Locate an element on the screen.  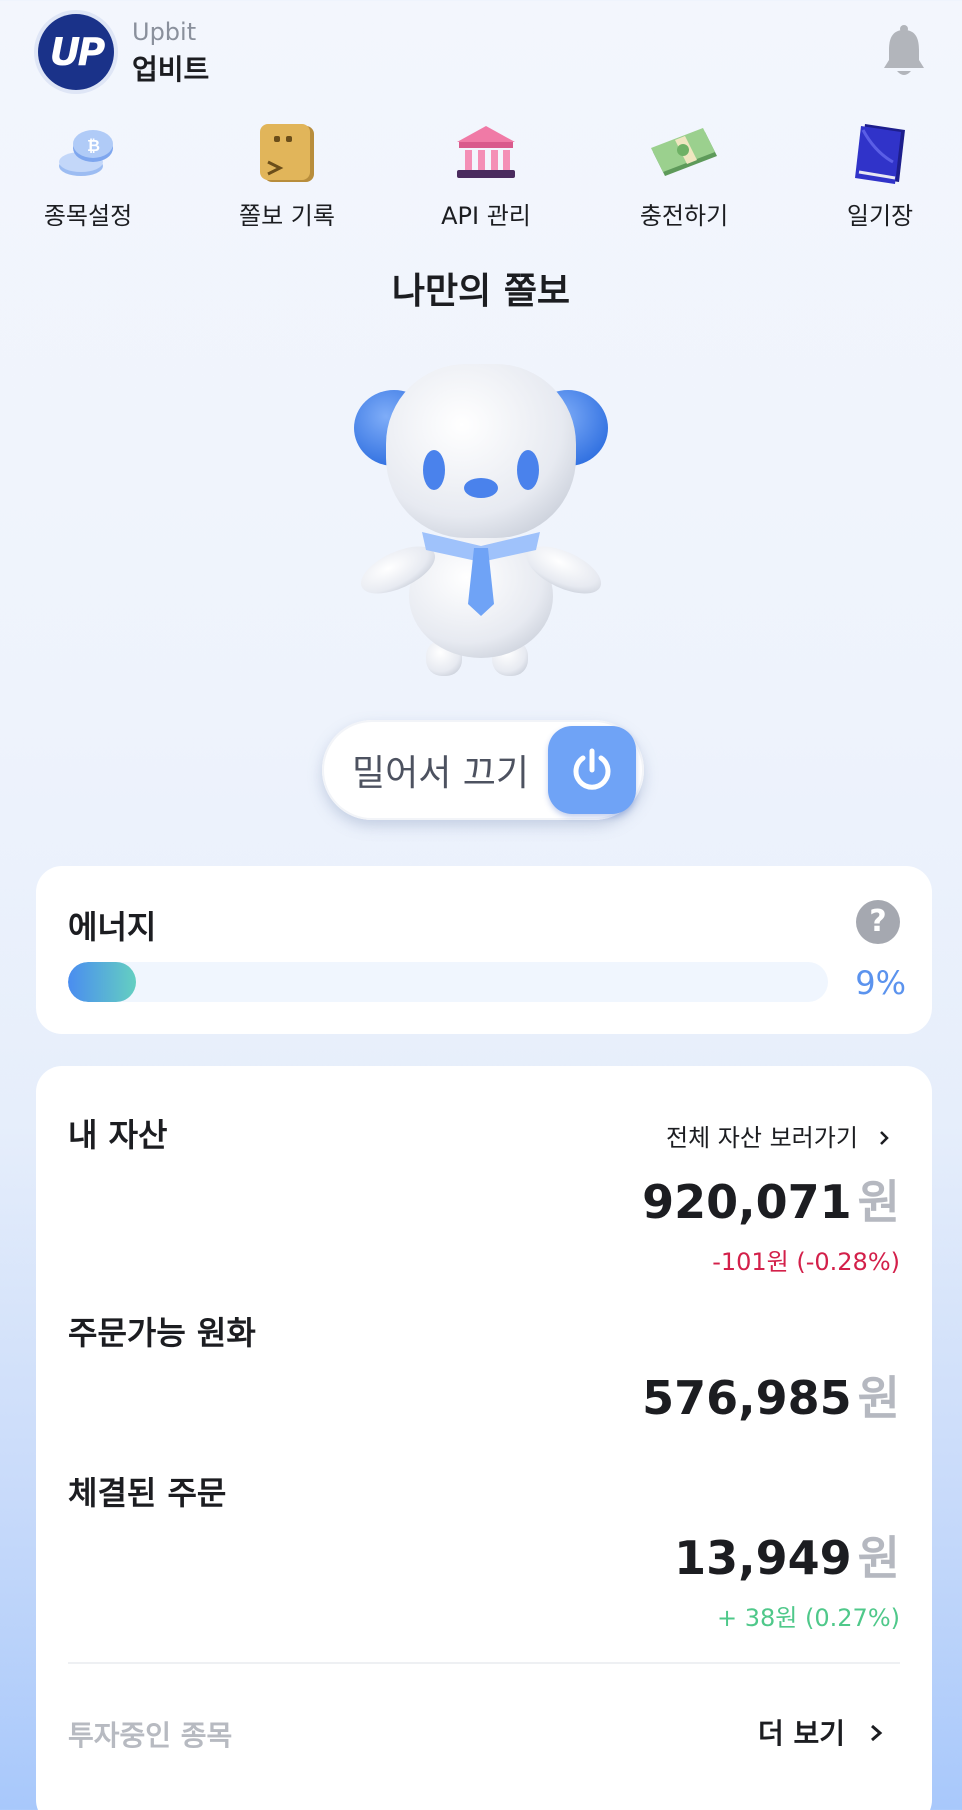
menu-item-diary: 일기장 is located at coordinates (876, 174).